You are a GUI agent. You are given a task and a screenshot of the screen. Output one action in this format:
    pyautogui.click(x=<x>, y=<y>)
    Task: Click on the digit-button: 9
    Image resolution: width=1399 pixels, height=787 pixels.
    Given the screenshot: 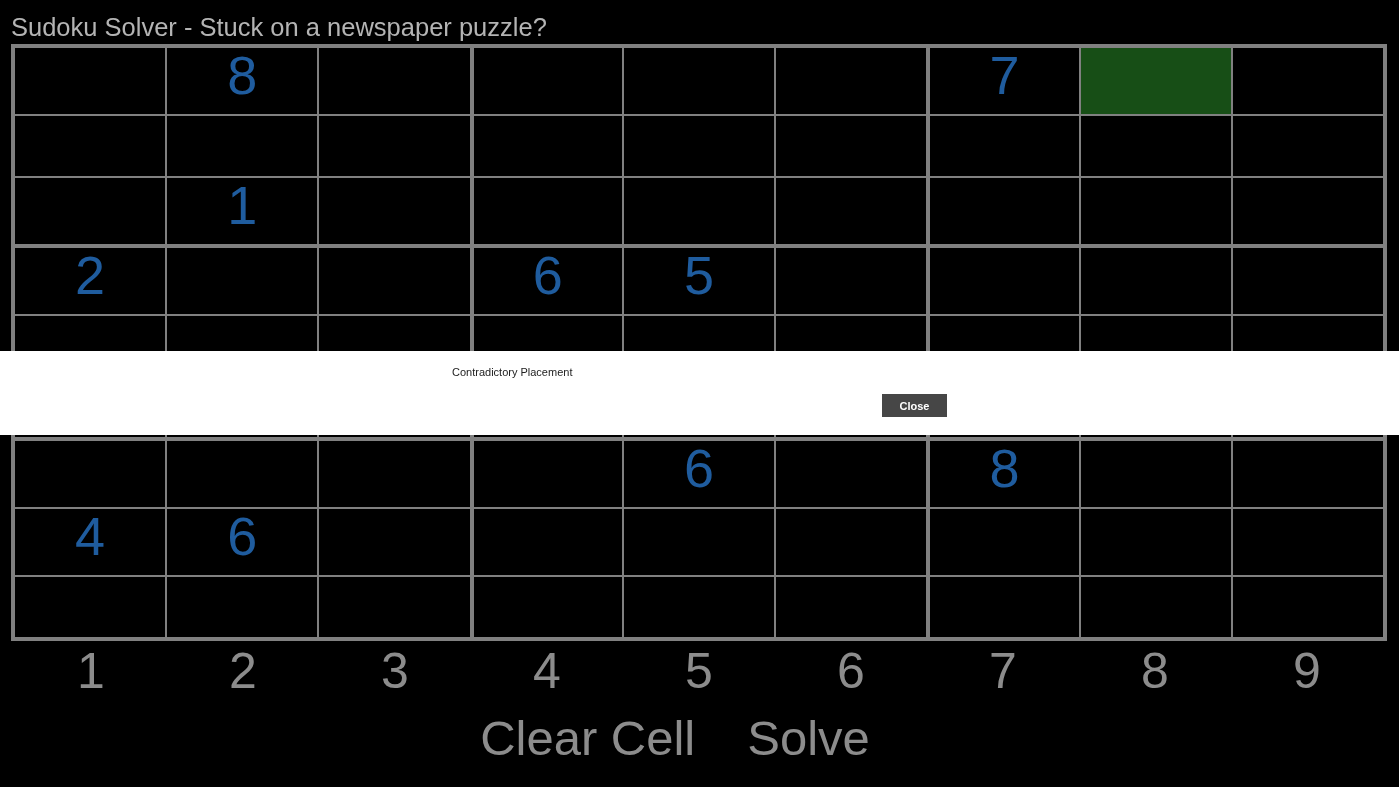 What is the action you would take?
    pyautogui.click(x=1307, y=671)
    